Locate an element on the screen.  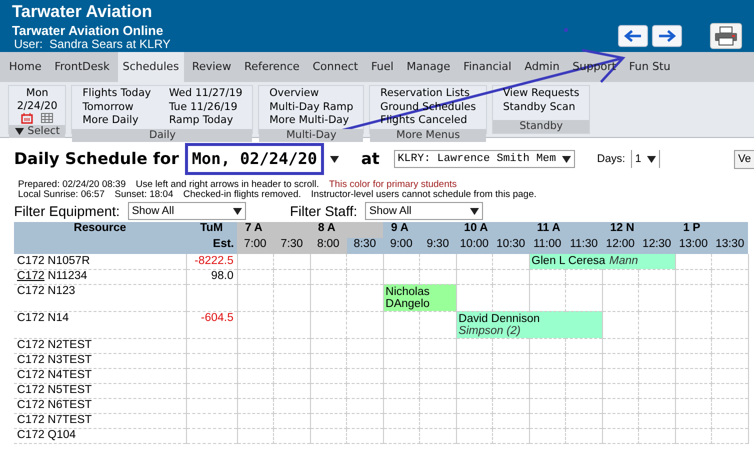
nav-tab: Admin is located at coordinates (542, 67).